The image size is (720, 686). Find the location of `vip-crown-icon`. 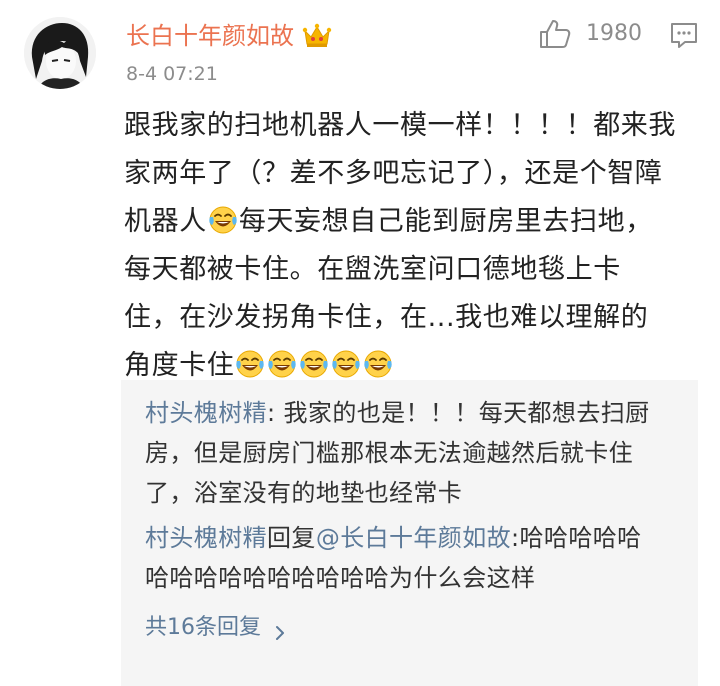

vip-crown-icon is located at coordinates (317, 36).